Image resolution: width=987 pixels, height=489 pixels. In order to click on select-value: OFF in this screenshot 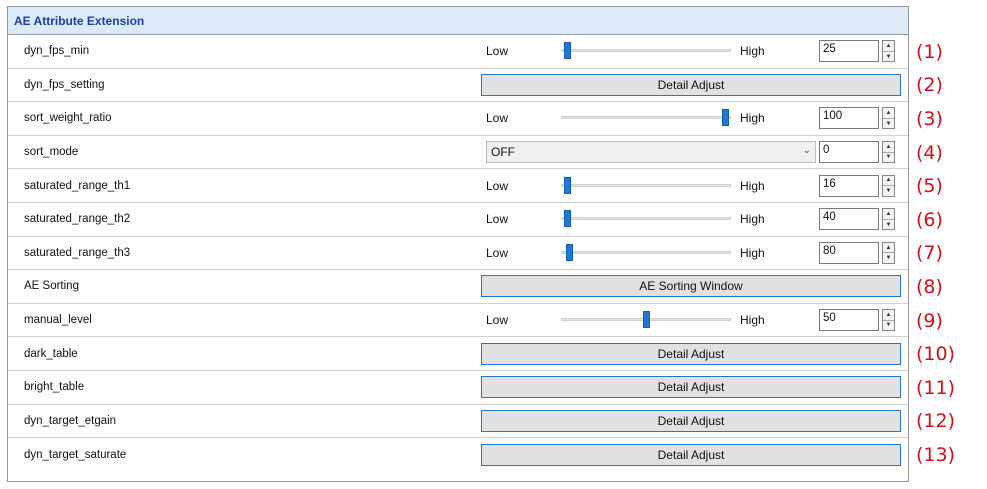, I will do `click(503, 152)`.